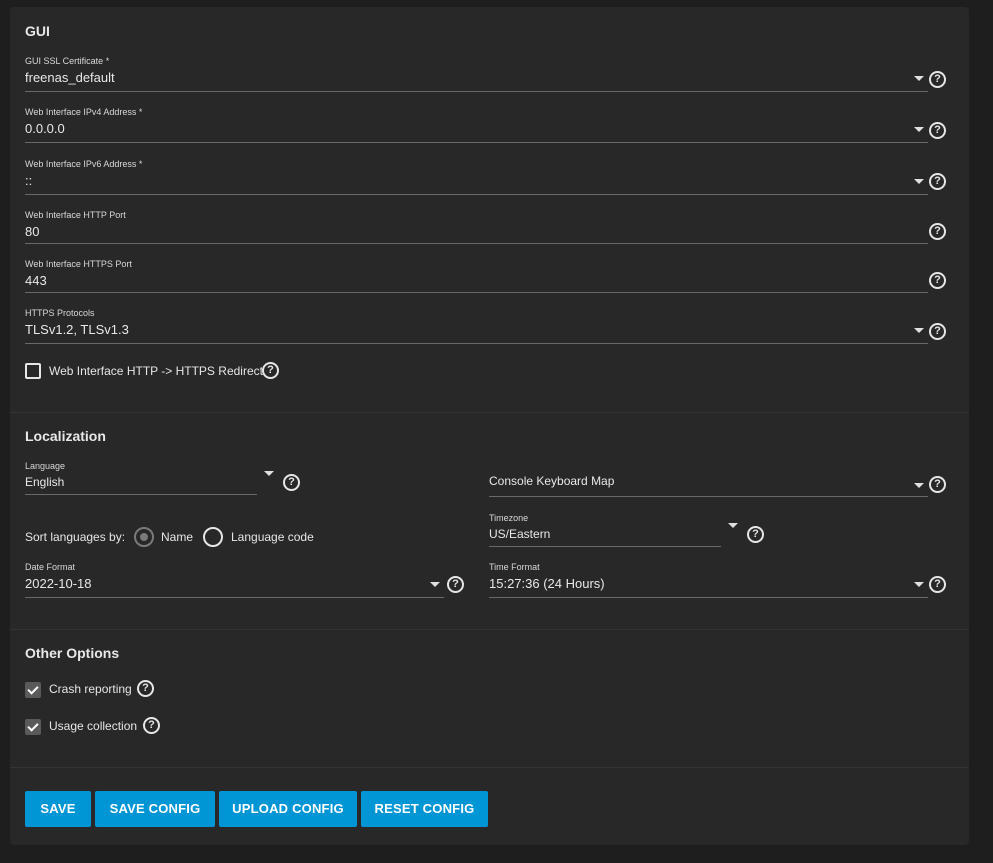 The image size is (993, 863). I want to click on usage-collection-checkbox, so click(33, 727).